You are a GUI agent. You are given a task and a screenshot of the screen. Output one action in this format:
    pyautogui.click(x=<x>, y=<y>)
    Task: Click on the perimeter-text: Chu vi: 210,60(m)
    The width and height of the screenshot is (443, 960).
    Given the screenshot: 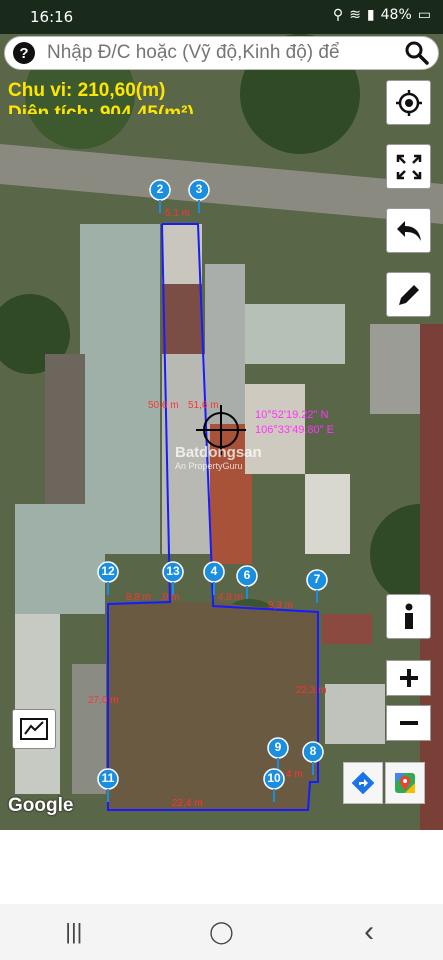 What is the action you would take?
    pyautogui.click(x=87, y=90)
    